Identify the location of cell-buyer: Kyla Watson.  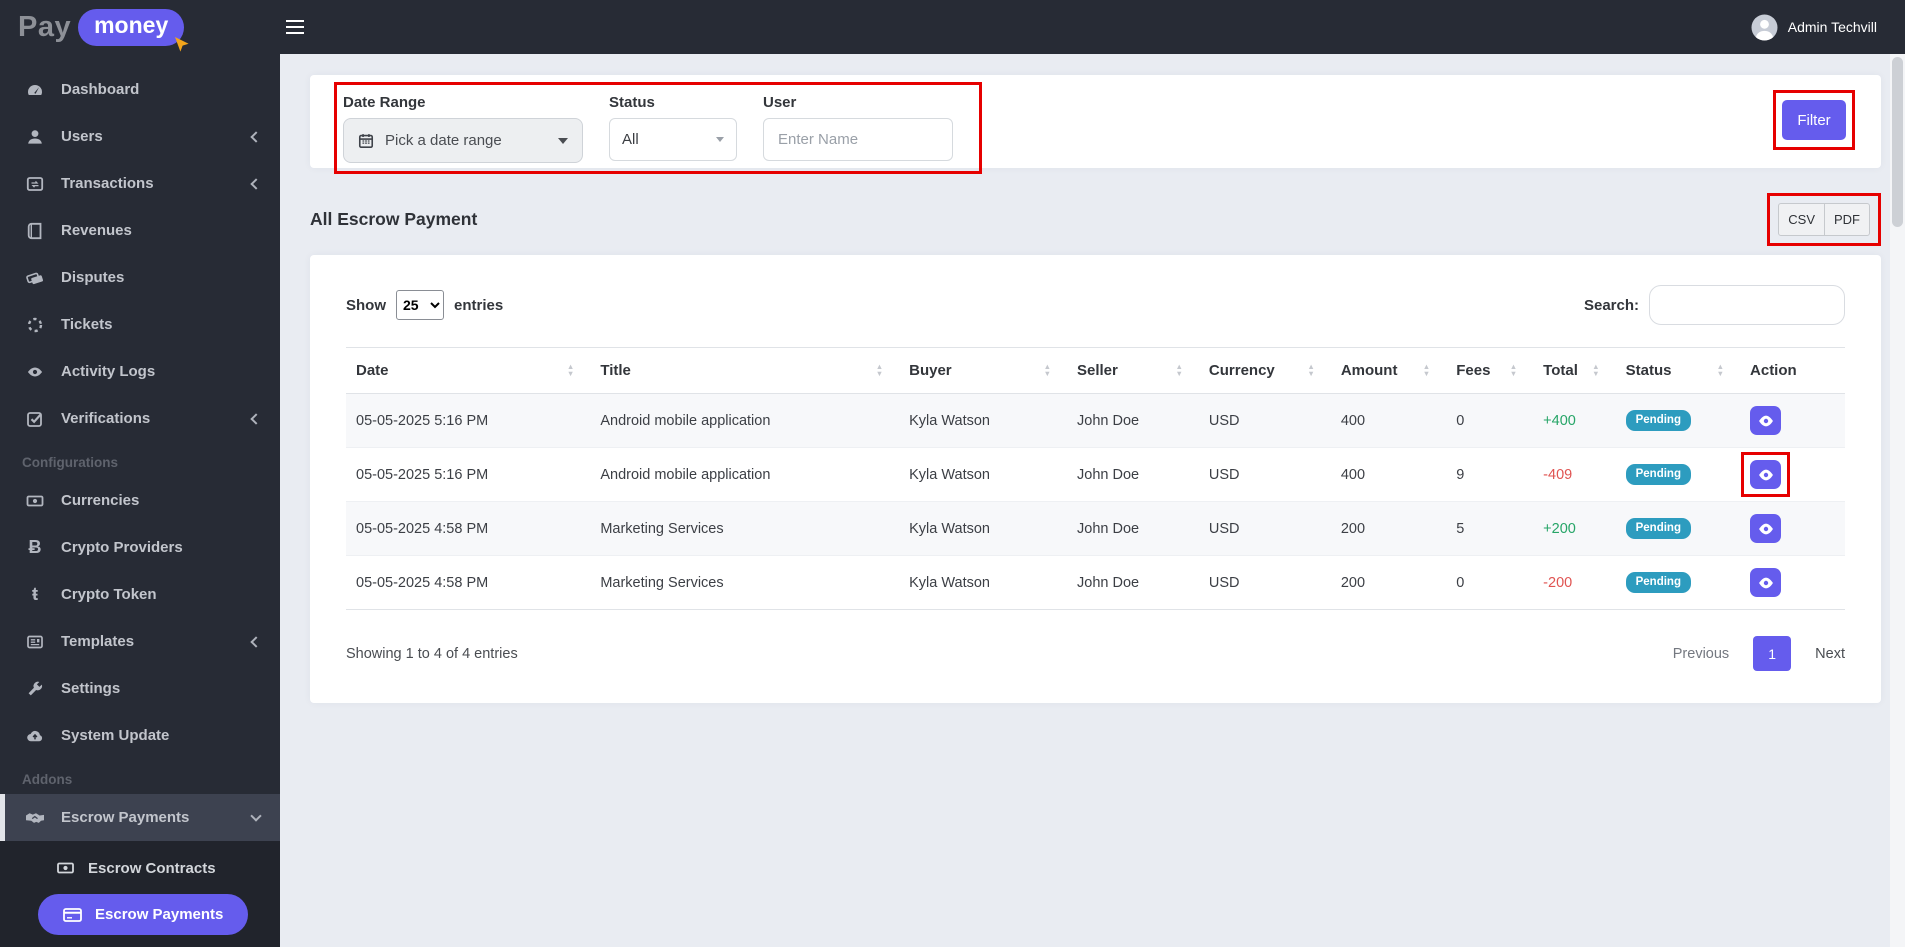
(983, 528).